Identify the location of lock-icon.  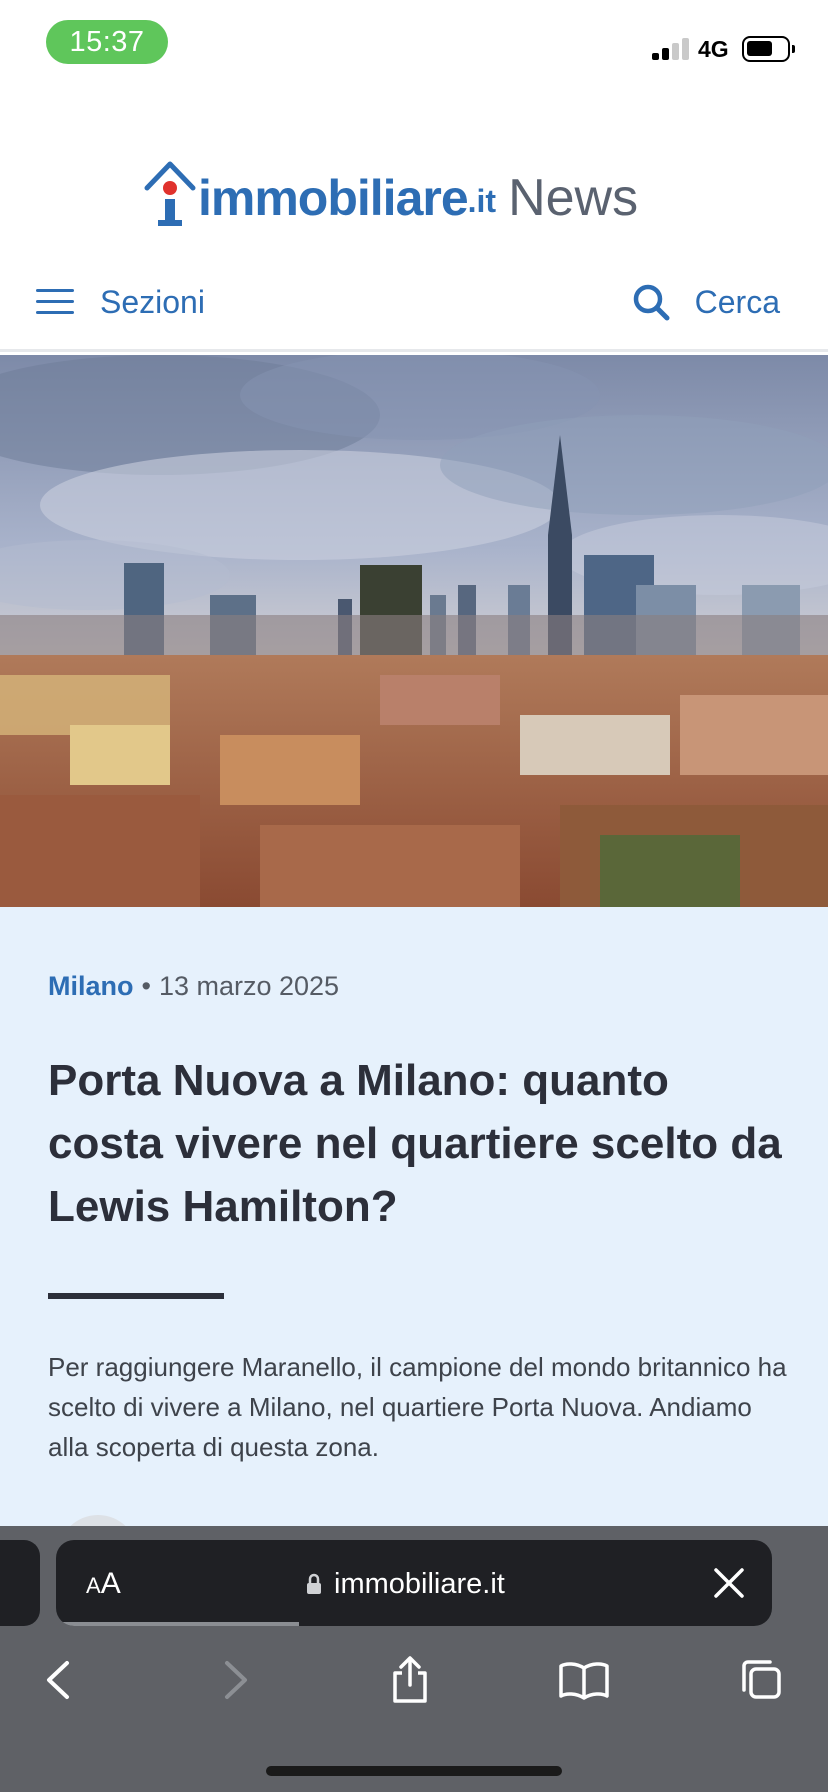
(314, 1583).